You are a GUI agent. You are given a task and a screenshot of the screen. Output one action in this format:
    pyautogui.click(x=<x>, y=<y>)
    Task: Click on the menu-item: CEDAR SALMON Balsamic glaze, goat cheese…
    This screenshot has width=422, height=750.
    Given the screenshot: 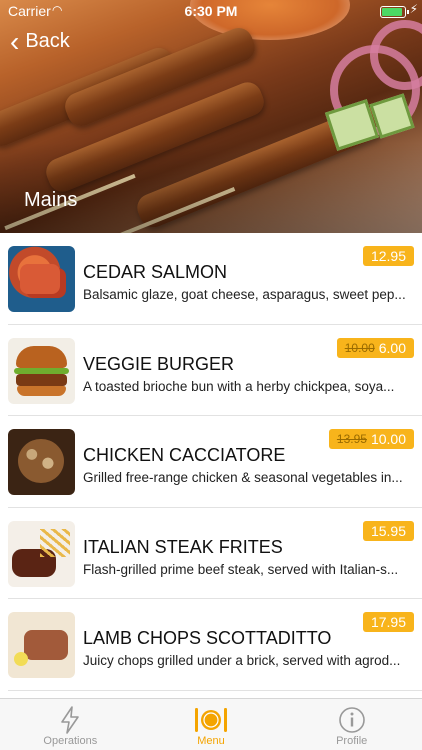 What is the action you would take?
    pyautogui.click(x=215, y=279)
    